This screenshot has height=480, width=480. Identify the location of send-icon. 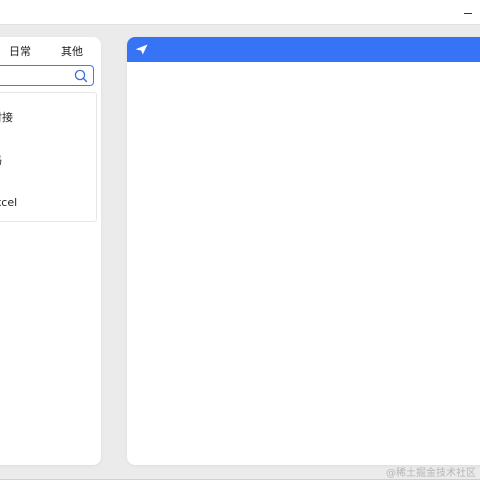
(141, 49).